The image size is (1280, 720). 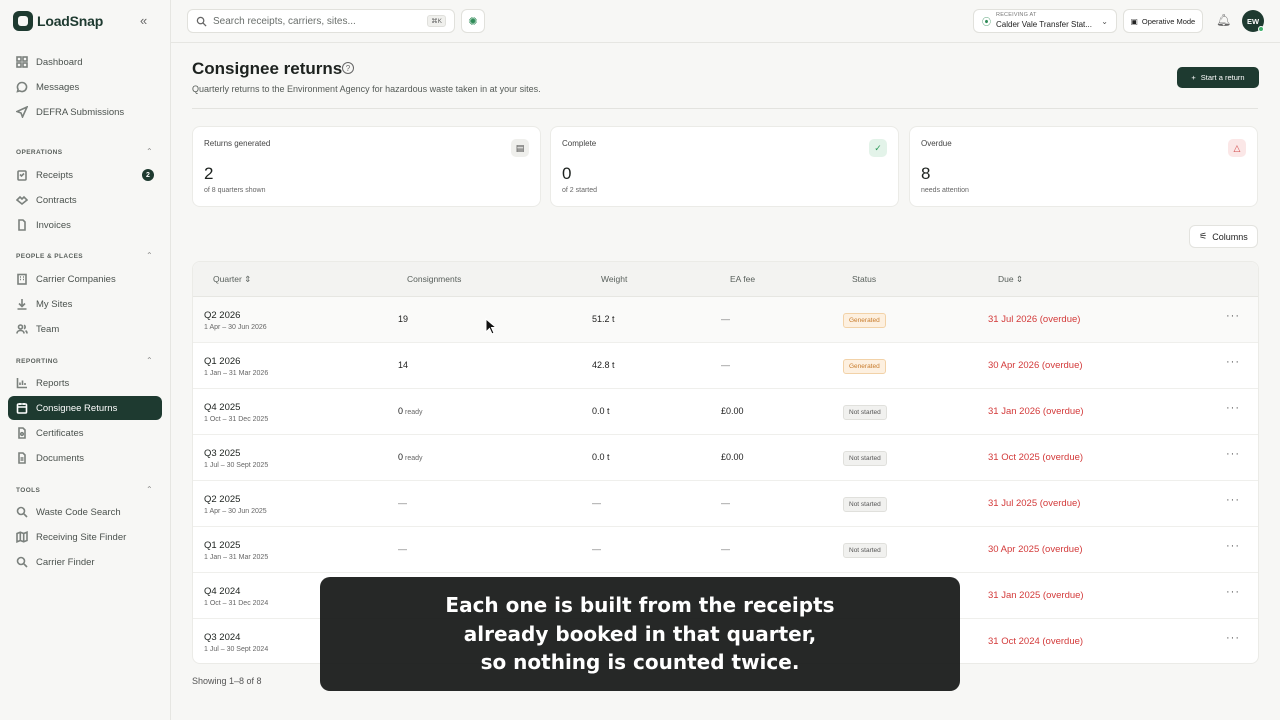 What do you see at coordinates (1083, 166) in the screenshot?
I see `stat-card-overdue: Overdue 8 needs attention △` at bounding box center [1083, 166].